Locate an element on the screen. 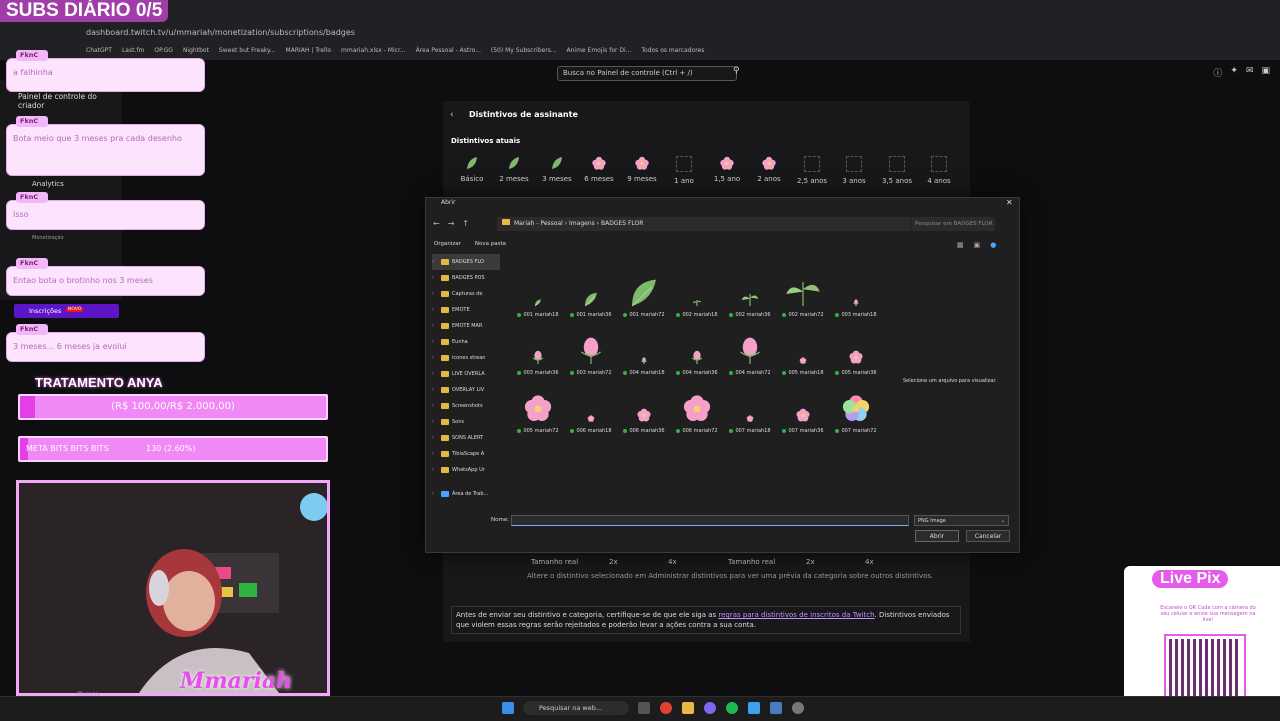 This screenshot has width=1280, height=721. file-name-text: 001 mariah18 is located at coordinates (541, 315).